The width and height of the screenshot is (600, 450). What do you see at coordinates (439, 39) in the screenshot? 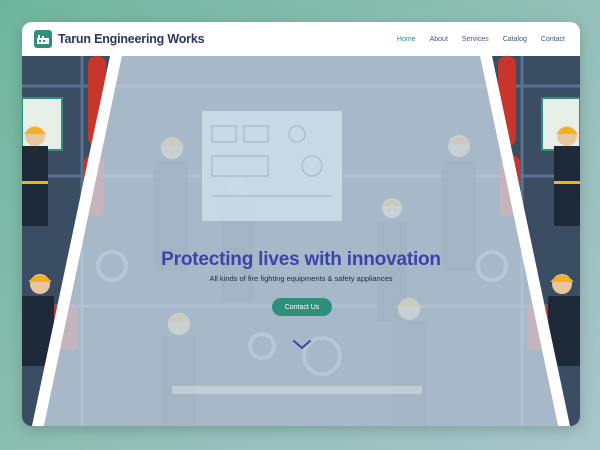
I see `nav-item-about: About` at bounding box center [439, 39].